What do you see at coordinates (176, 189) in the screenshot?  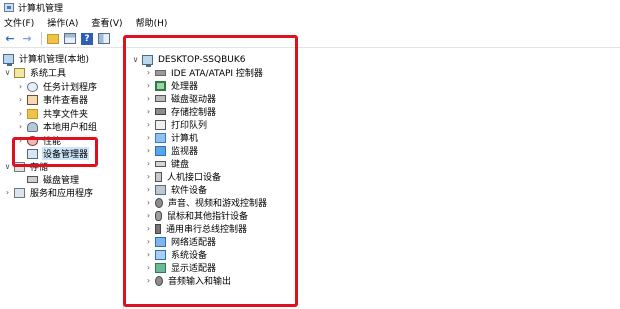 I see `device-category: › 软件设备` at bounding box center [176, 189].